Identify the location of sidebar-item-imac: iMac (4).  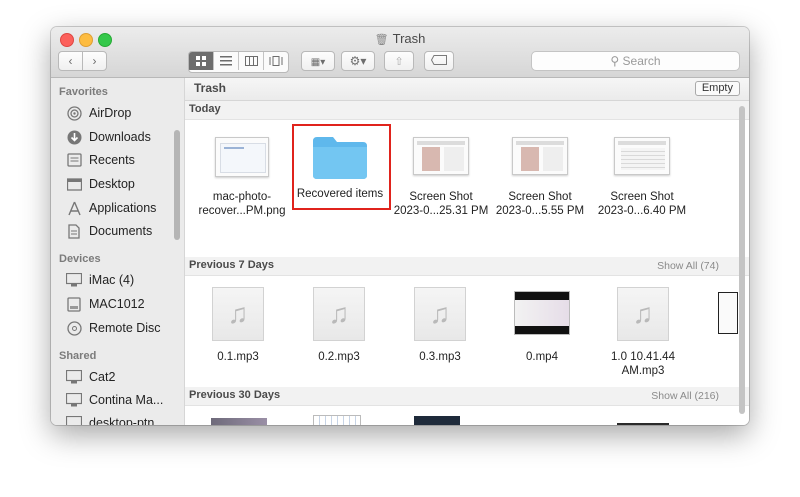
(100, 280).